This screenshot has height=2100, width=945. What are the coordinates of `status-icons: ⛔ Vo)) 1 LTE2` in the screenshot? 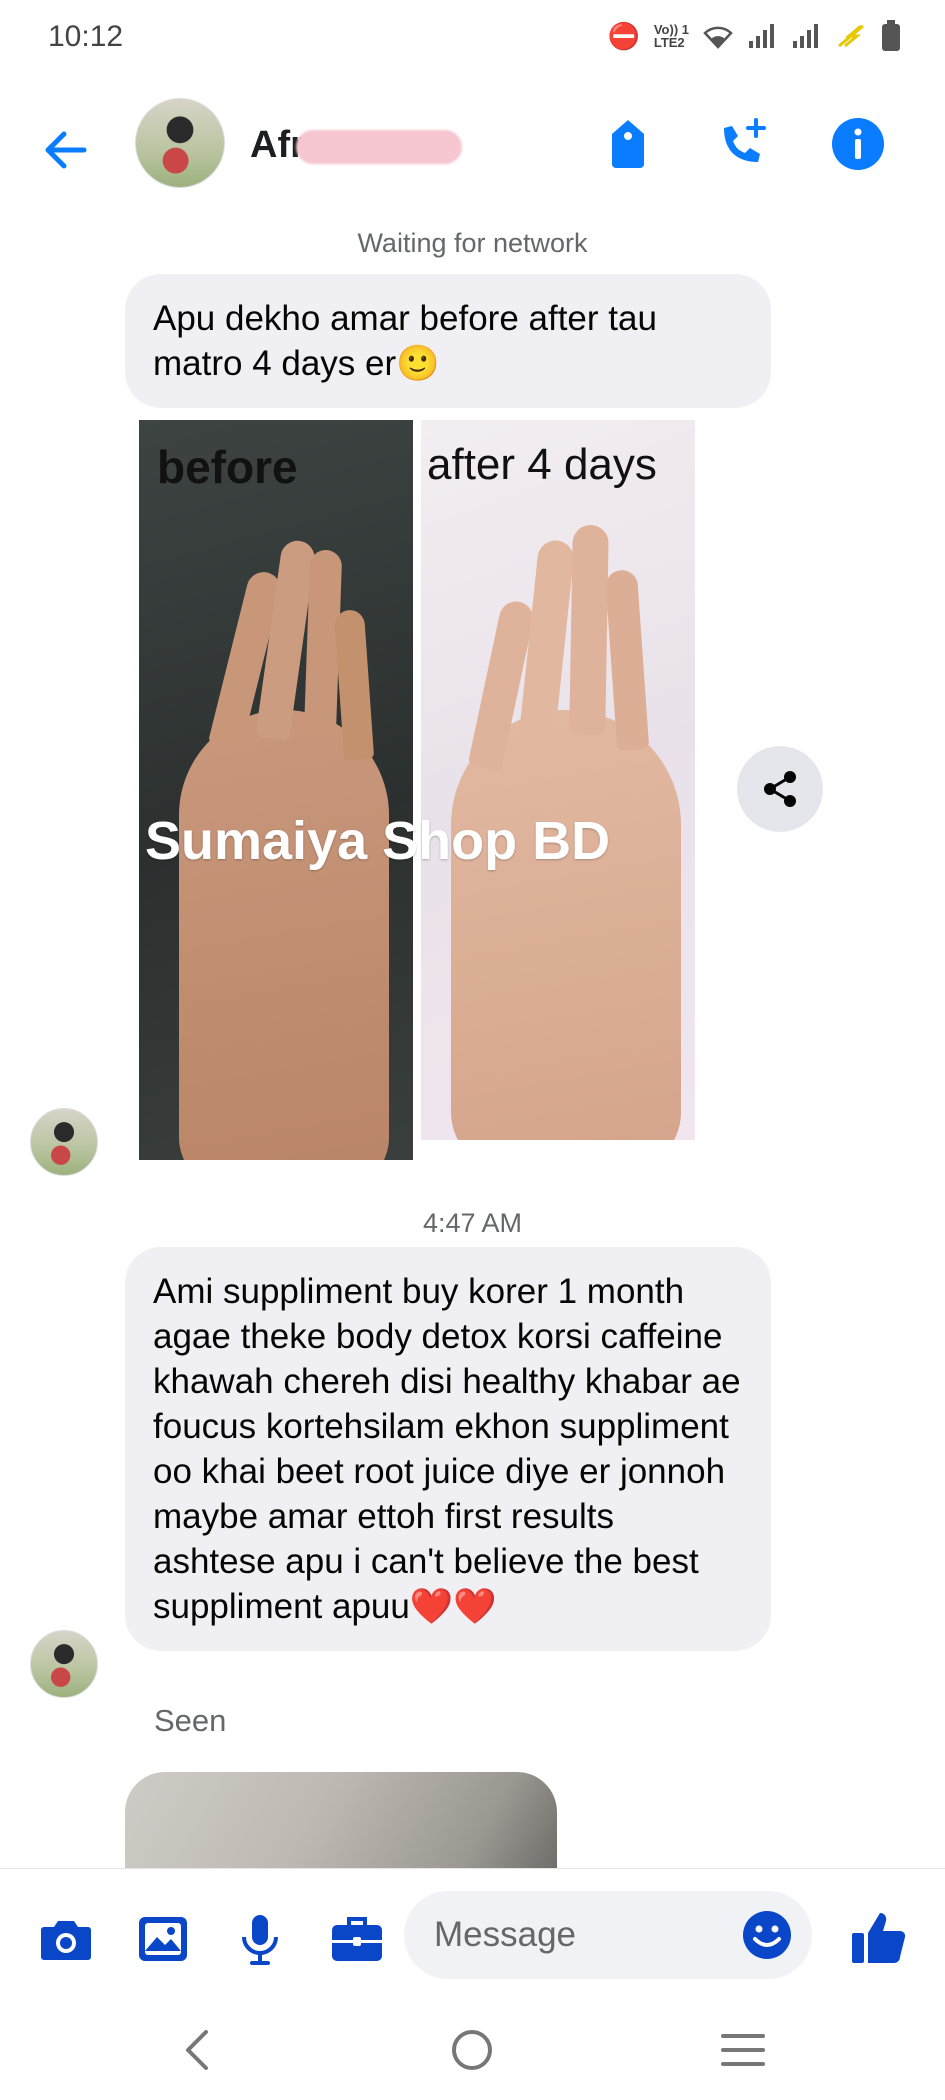 It's located at (754, 36).